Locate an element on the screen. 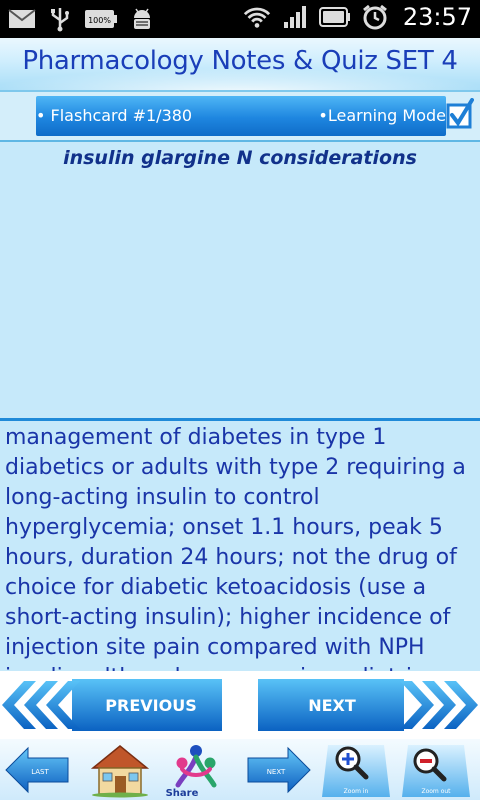  wifi-icon is located at coordinates (257, 17).